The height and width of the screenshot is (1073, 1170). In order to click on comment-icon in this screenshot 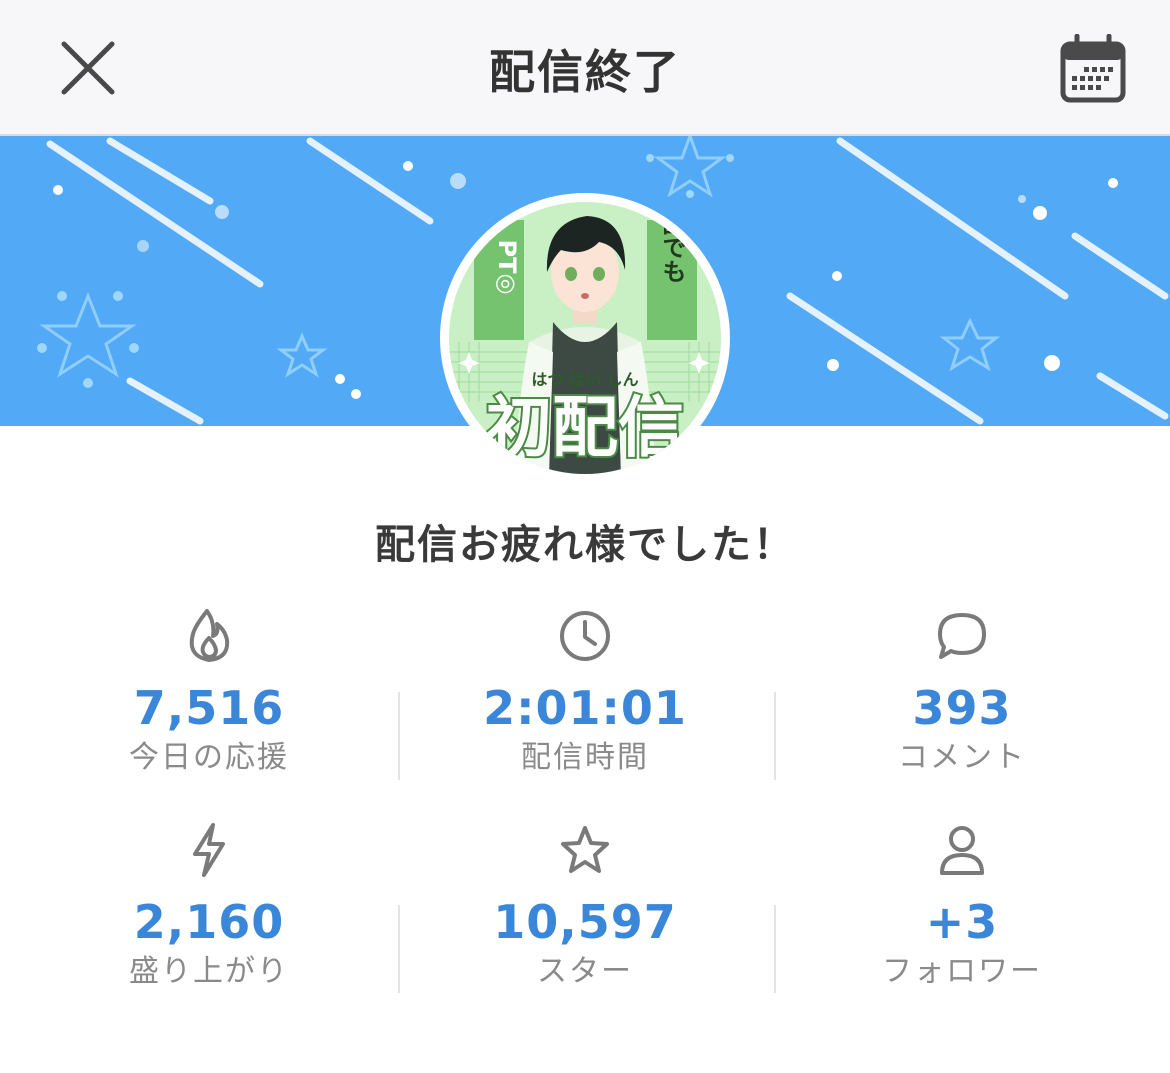, I will do `click(962, 636)`.